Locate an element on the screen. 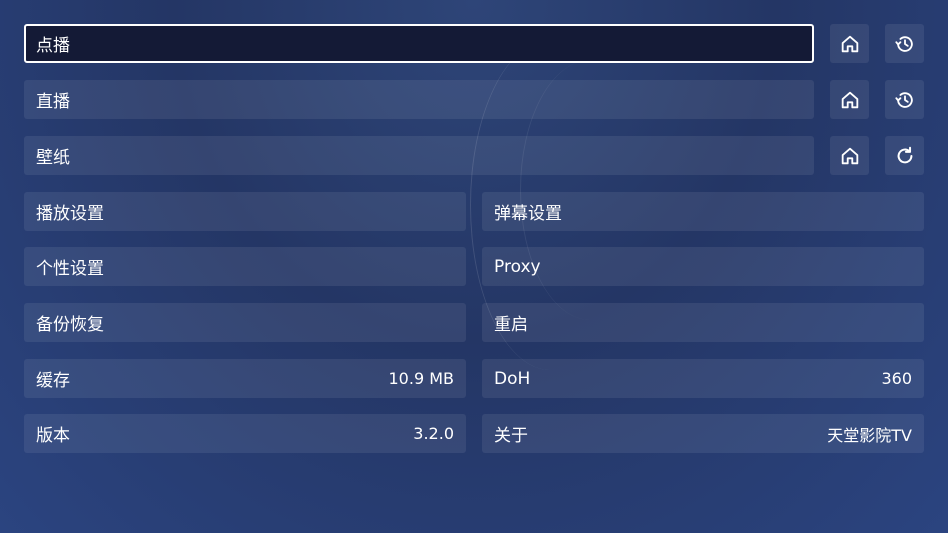 The width and height of the screenshot is (948, 533). doh-value: 360 is located at coordinates (896, 378).